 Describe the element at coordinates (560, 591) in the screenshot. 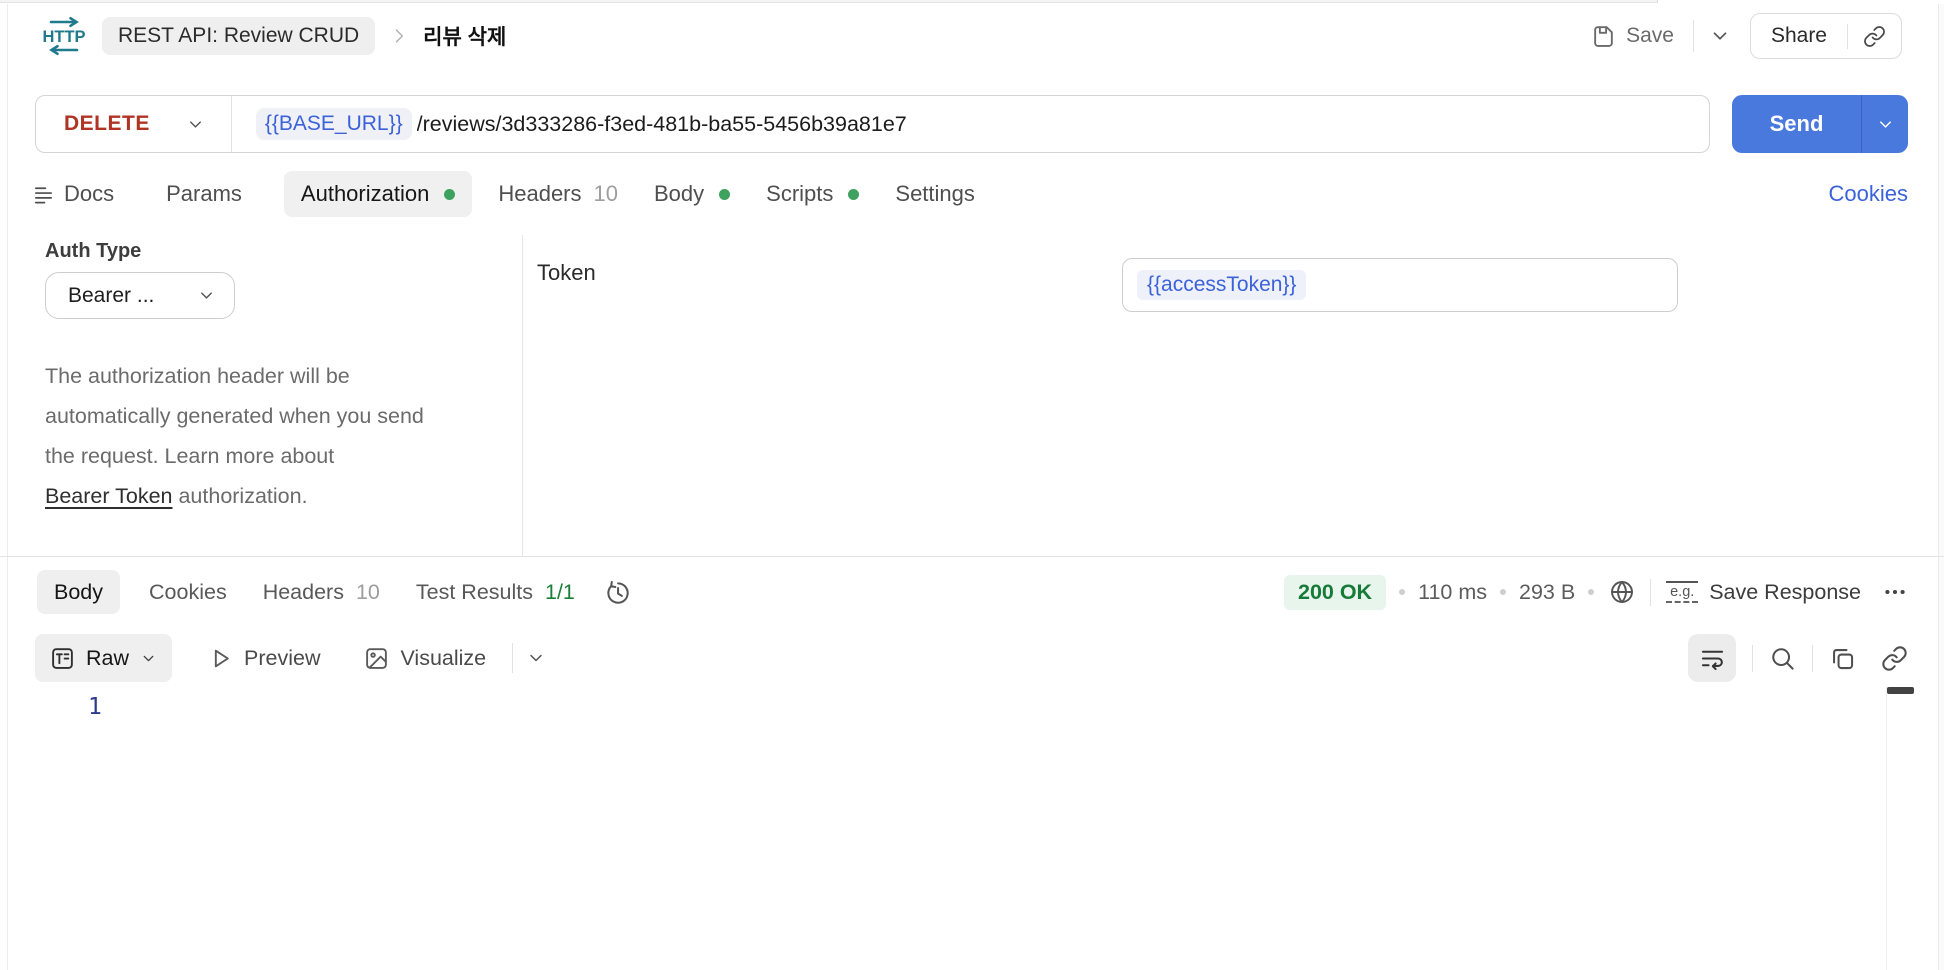

I see `test-results-ratio: 1/1` at that location.